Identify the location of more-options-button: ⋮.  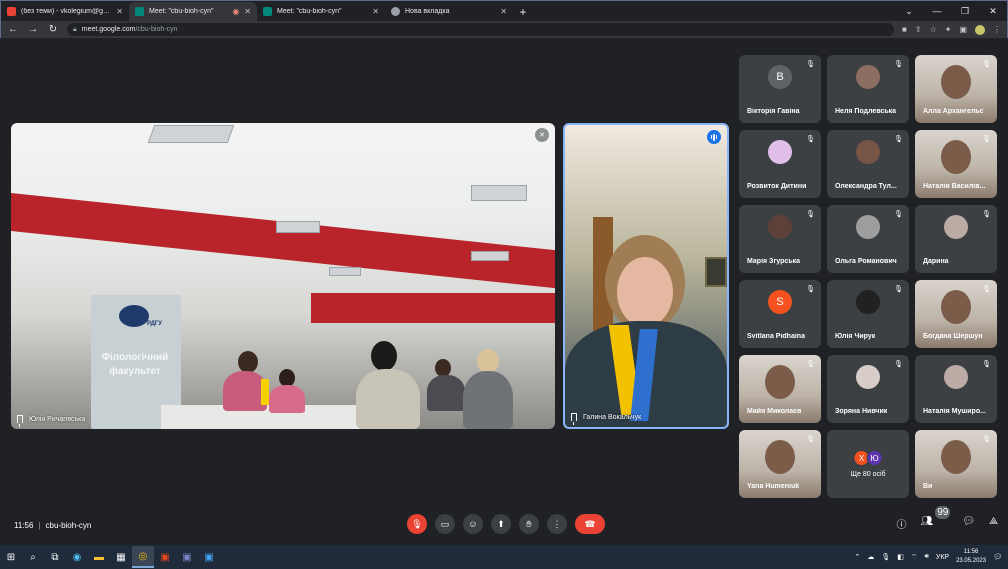
(557, 524).